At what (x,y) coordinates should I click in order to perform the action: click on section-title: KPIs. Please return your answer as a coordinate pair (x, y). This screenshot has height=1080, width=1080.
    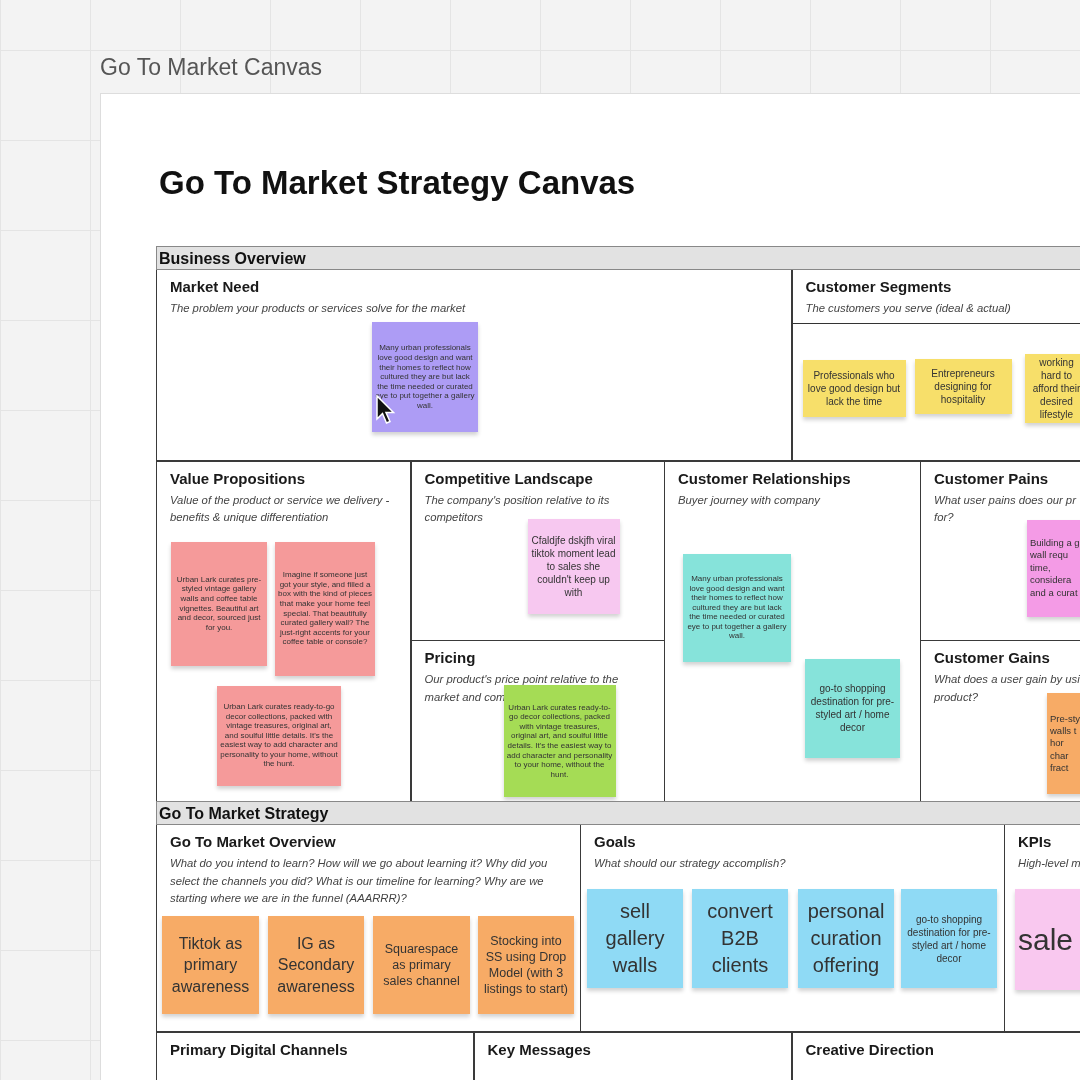
    Looking at the image, I should click on (1035, 841).